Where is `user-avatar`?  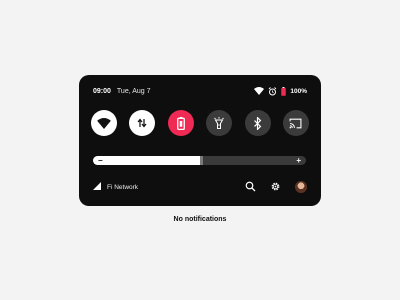 user-avatar is located at coordinates (301, 187).